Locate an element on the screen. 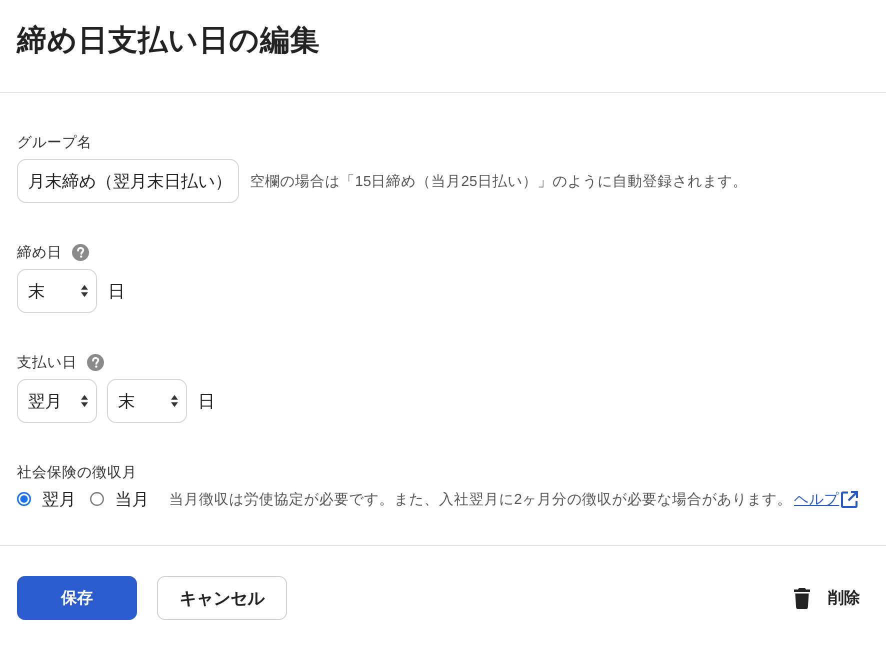 The width and height of the screenshot is (886, 649). dialog-title: 締め日支払い日の編集 is located at coordinates (168, 41).